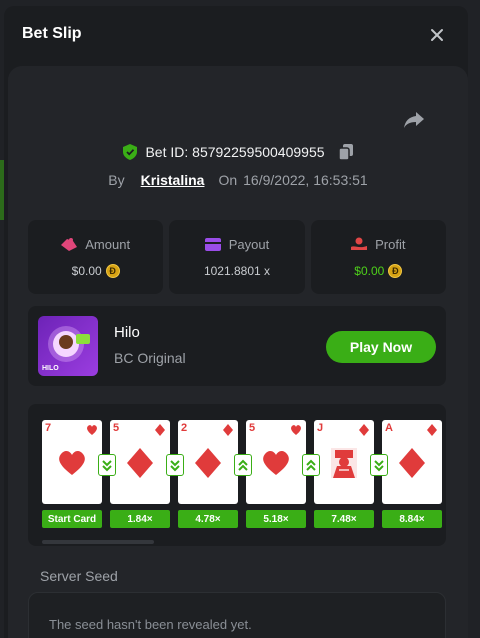  I want to click on stat-amount-label: Amount, so click(108, 244).